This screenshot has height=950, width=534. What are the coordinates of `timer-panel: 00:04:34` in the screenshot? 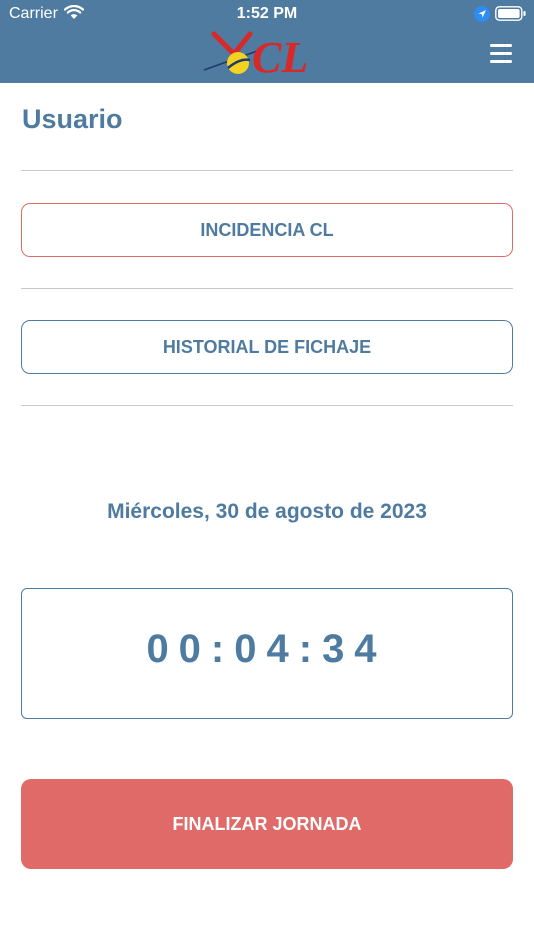 It's located at (267, 653).